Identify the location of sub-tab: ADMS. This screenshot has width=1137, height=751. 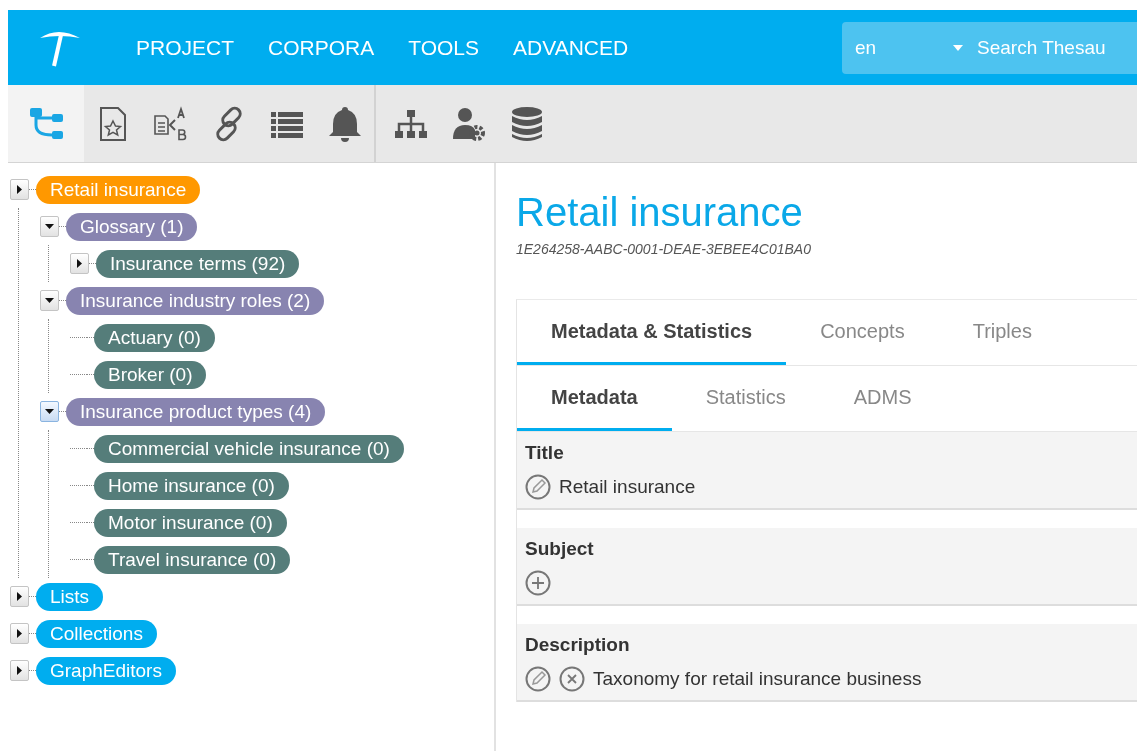
(882, 398).